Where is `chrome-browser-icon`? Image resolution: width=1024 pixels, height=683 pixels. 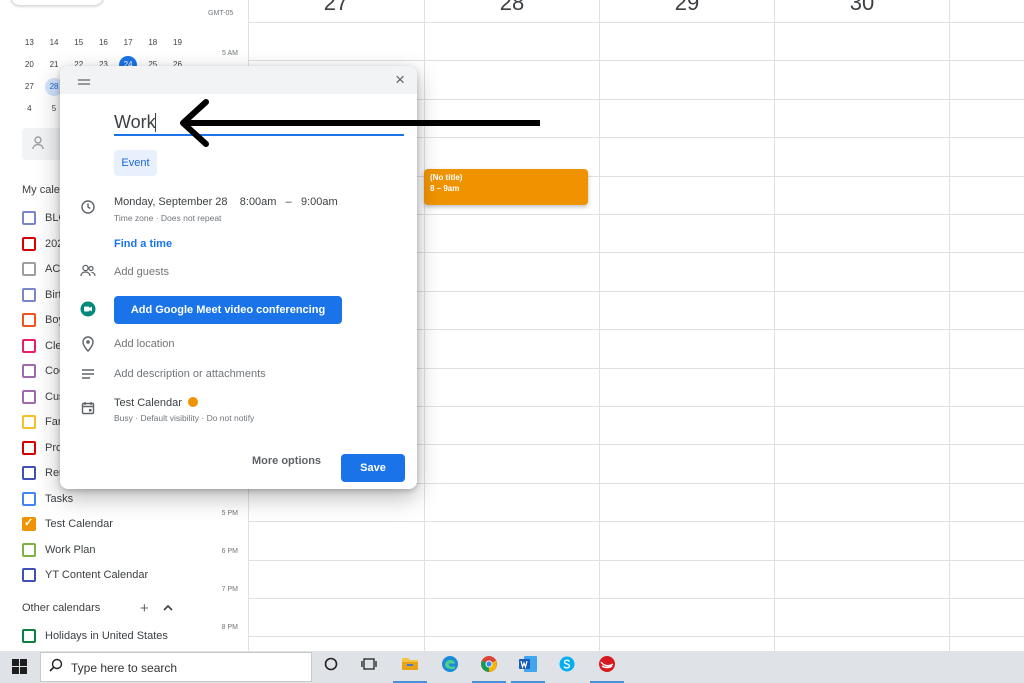
chrome-browser-icon is located at coordinates (489, 669).